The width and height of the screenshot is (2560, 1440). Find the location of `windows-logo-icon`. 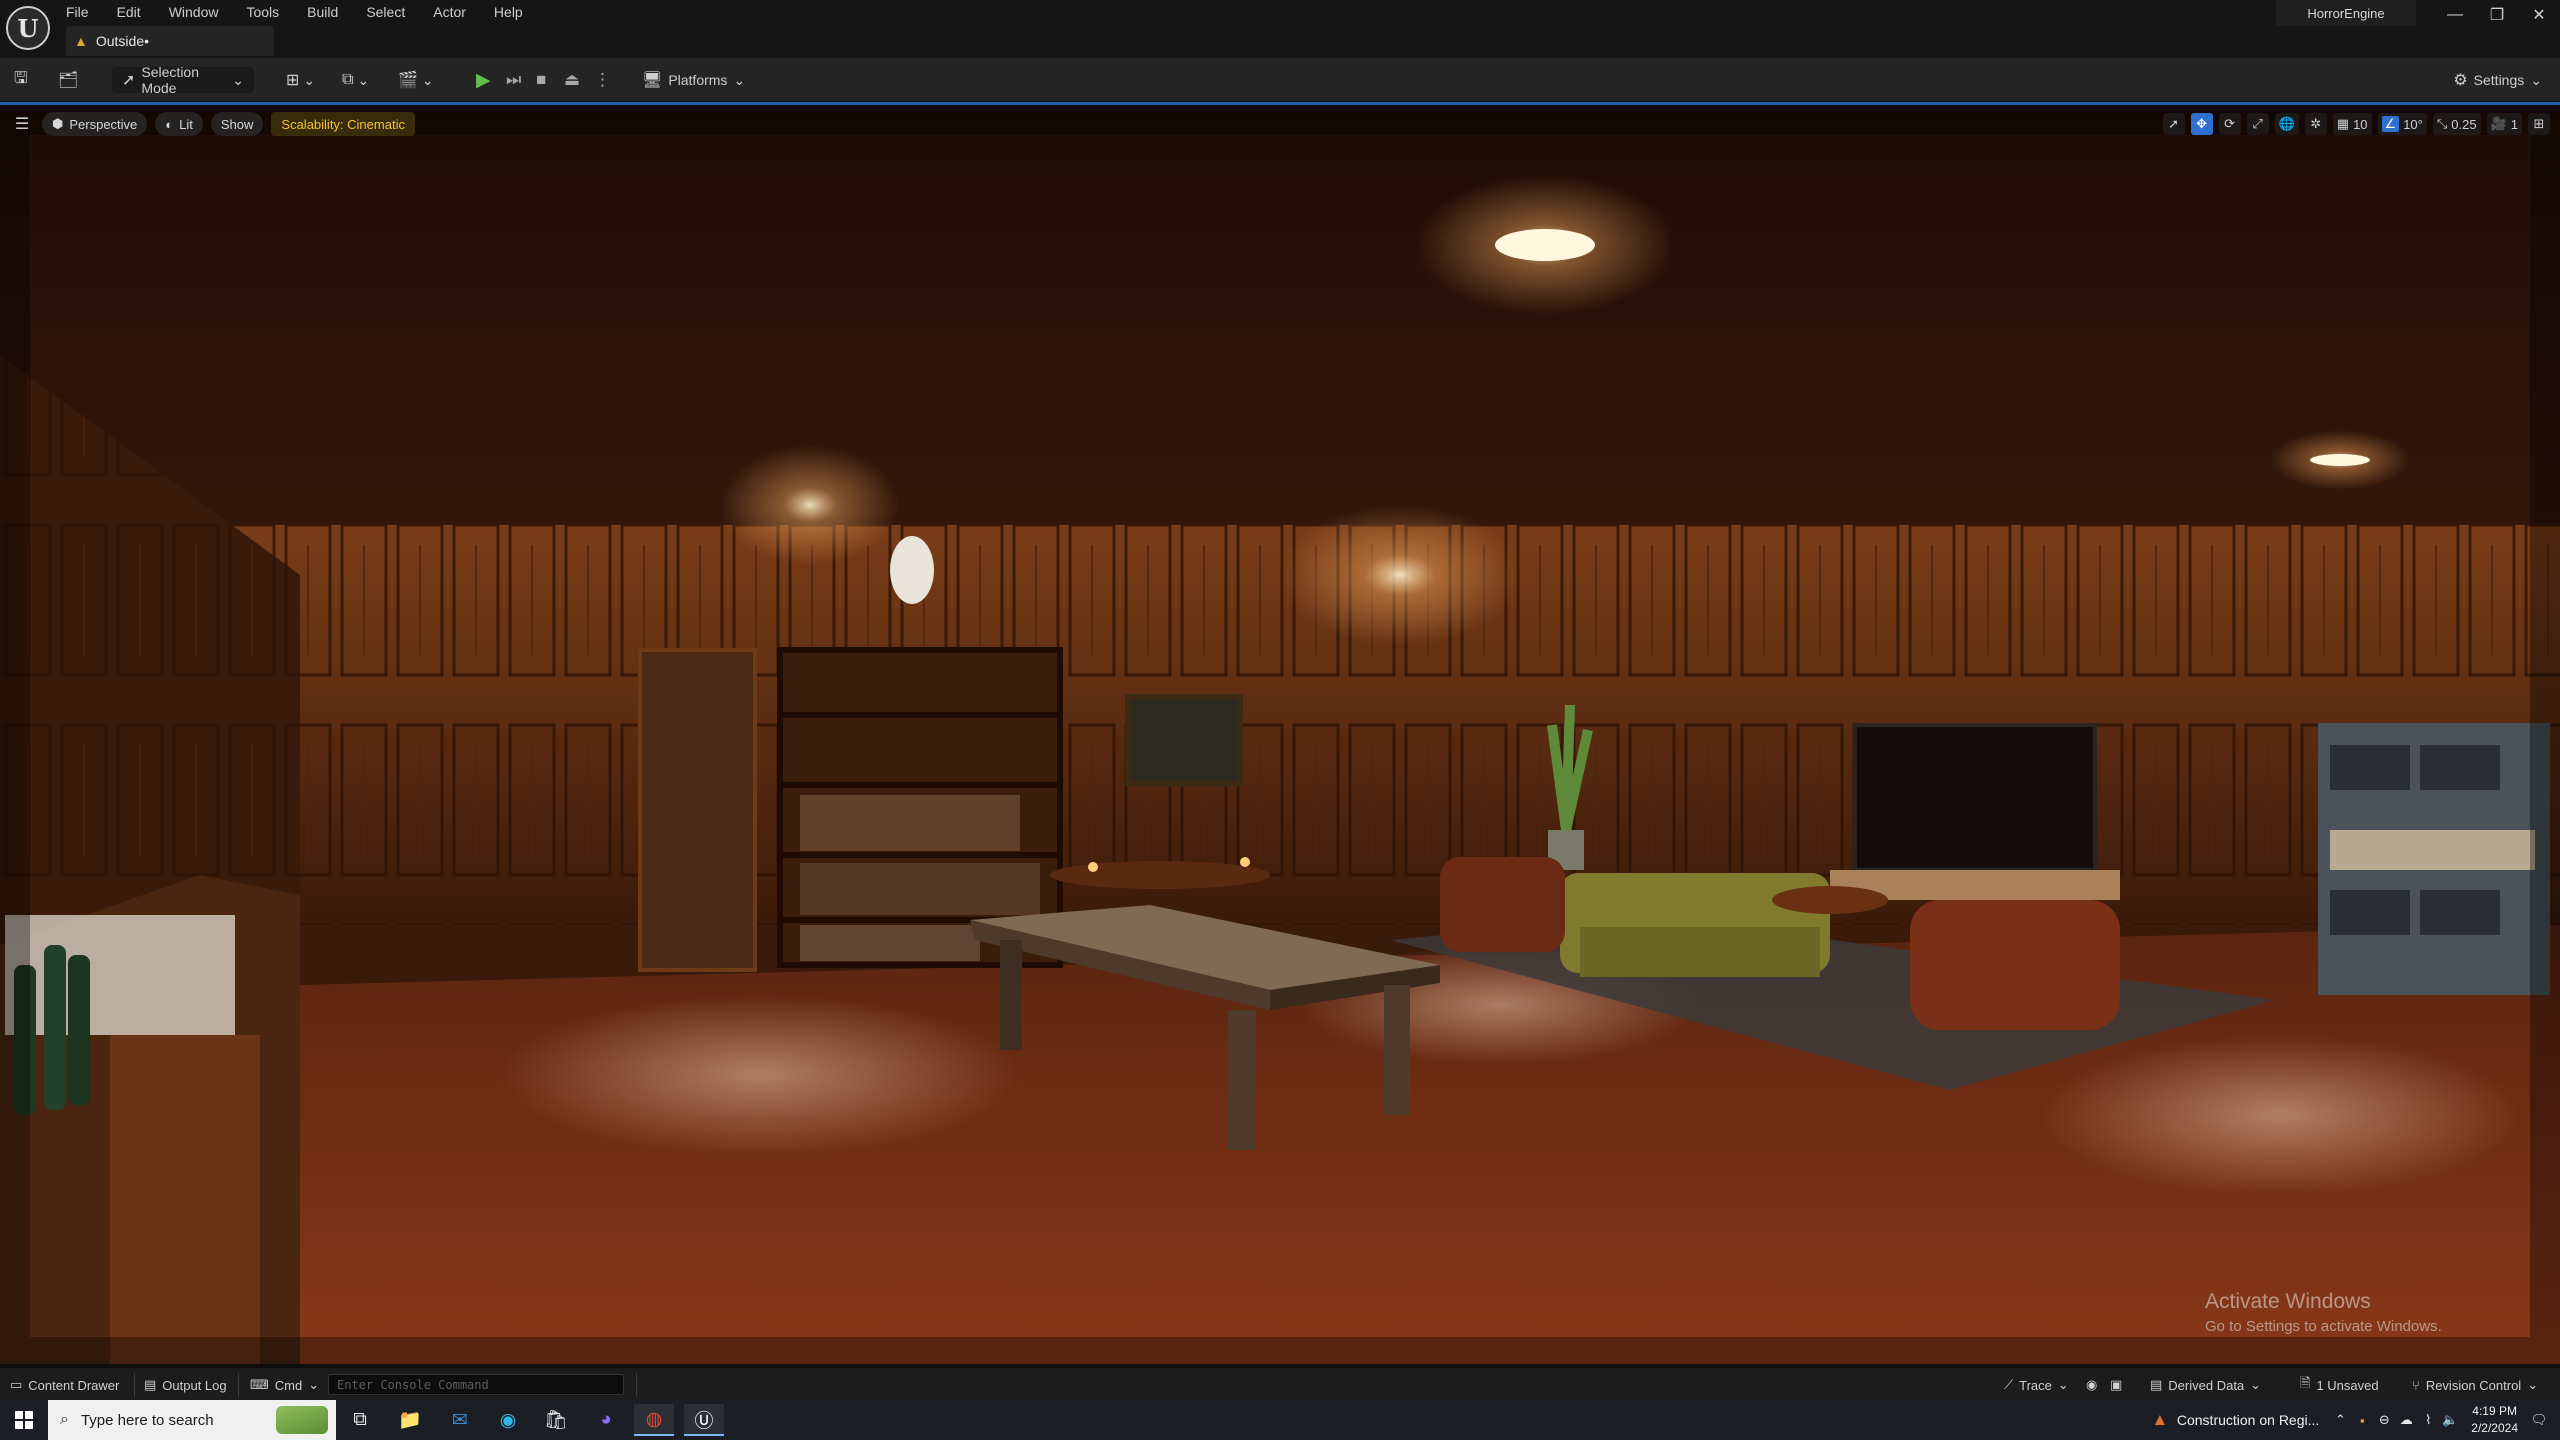

windows-logo-icon is located at coordinates (24, 1420).